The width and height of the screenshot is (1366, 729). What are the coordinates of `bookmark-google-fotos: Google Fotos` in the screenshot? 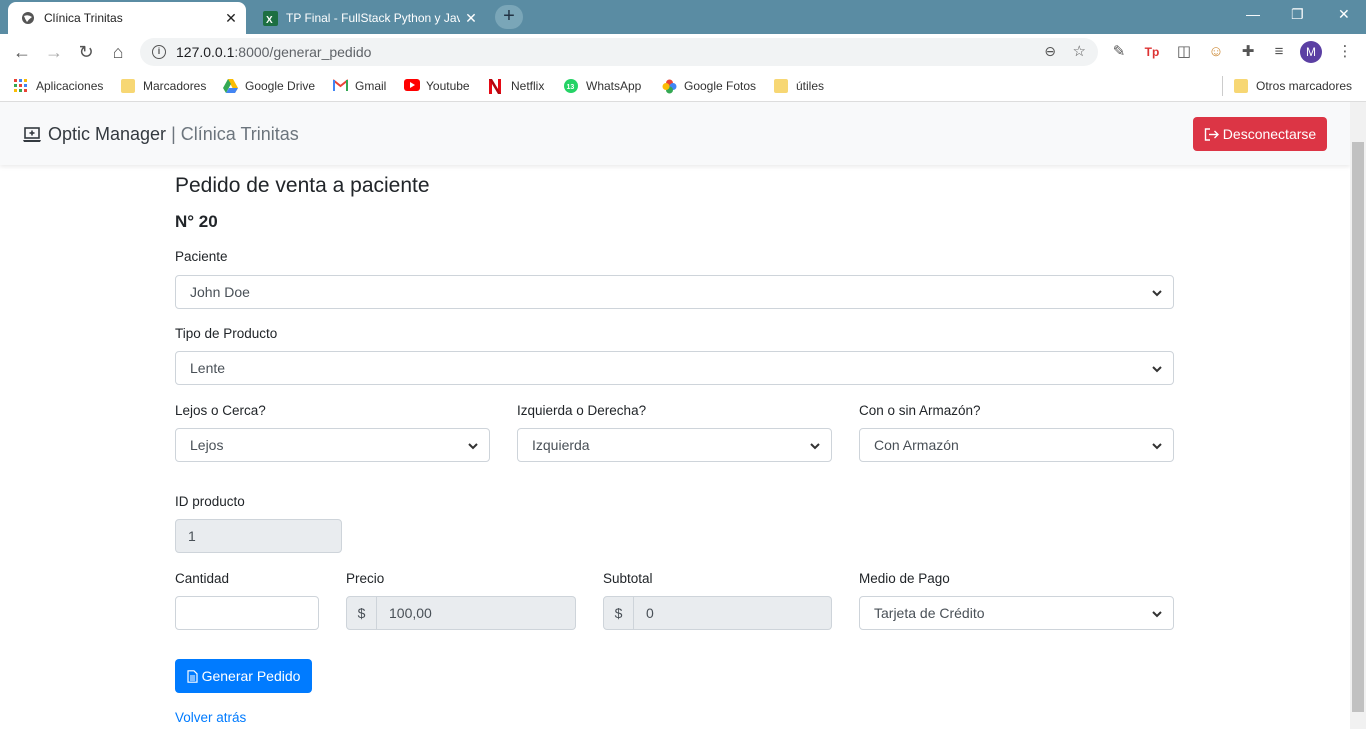 It's located at (709, 86).